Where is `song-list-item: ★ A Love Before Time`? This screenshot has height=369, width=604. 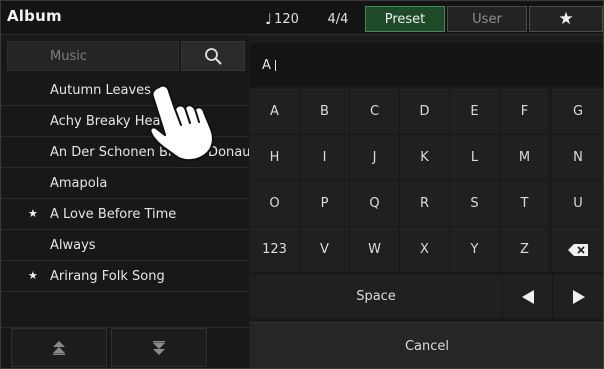 song-list-item: ★ A Love Before Time is located at coordinates (125, 214).